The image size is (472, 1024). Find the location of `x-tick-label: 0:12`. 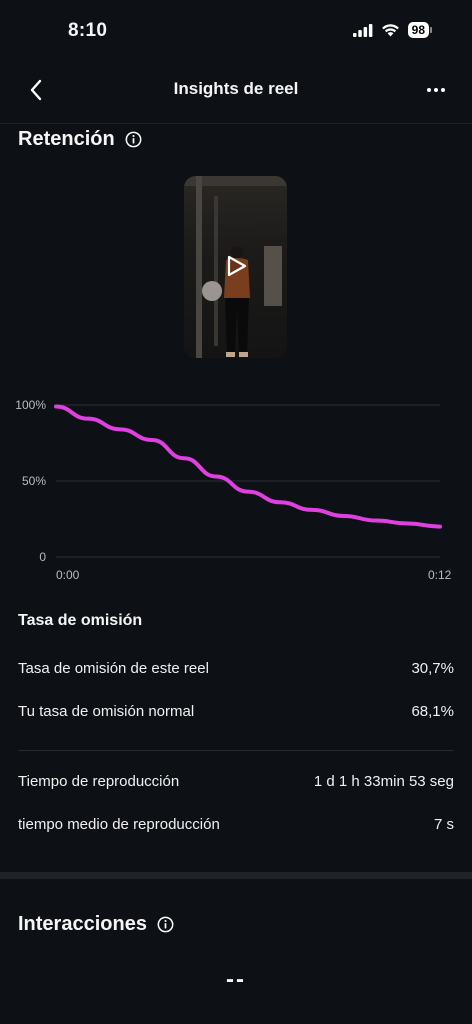

x-tick-label: 0:12 is located at coordinates (440, 575).